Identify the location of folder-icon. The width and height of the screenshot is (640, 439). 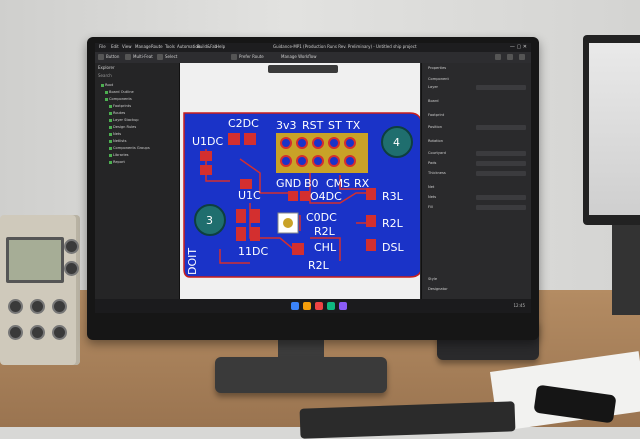
(307, 306).